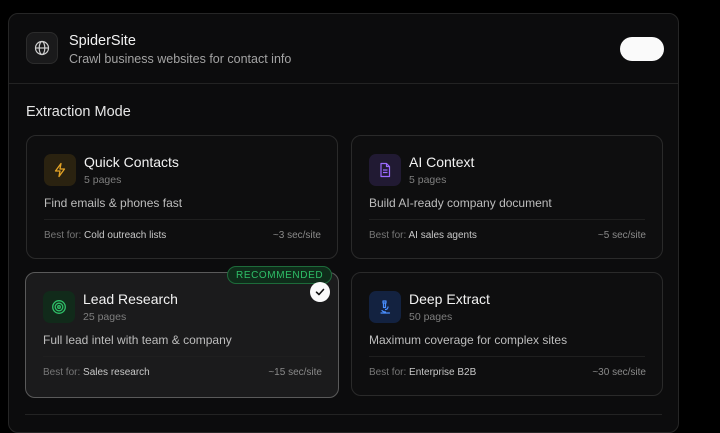 Image resolution: width=720 pixels, height=433 pixels. I want to click on mode-best-for: Best for: Enterprise B2B, so click(422, 372).